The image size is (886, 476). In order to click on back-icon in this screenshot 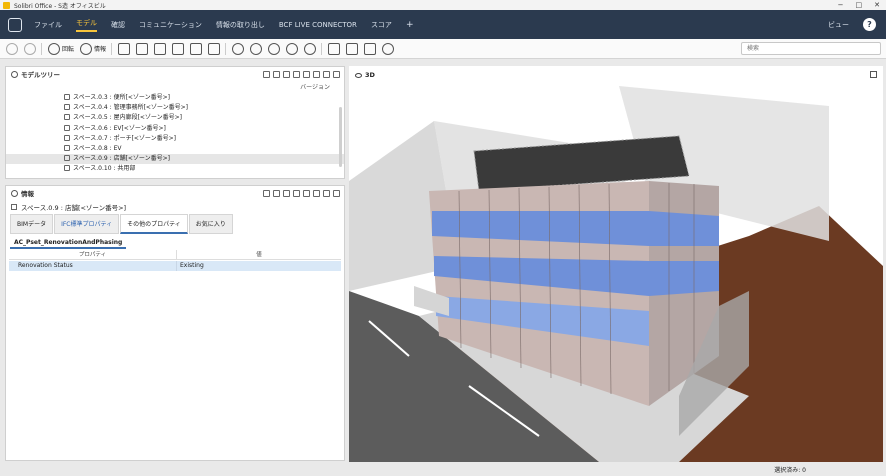, I will do `click(276, 193)`.